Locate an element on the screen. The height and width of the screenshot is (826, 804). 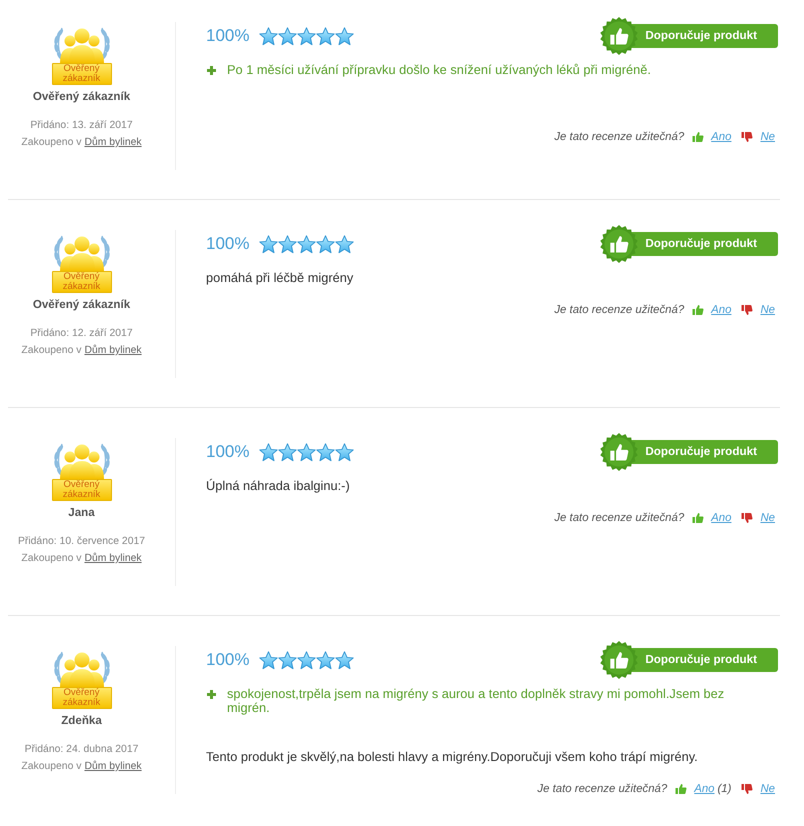
date-added: Přidáno: 12. září 2017 is located at coordinates (81, 334).